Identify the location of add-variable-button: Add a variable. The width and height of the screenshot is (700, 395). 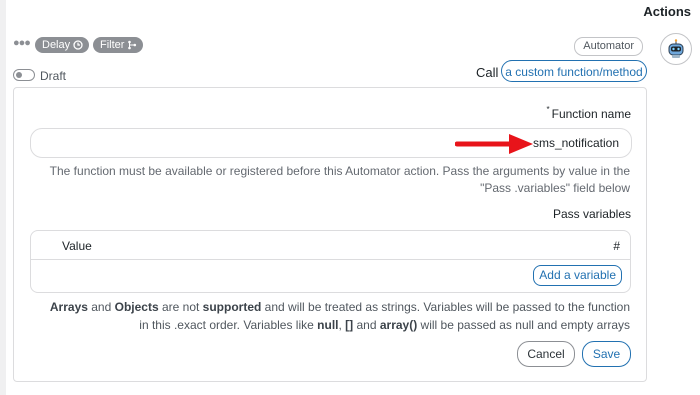
(577, 275).